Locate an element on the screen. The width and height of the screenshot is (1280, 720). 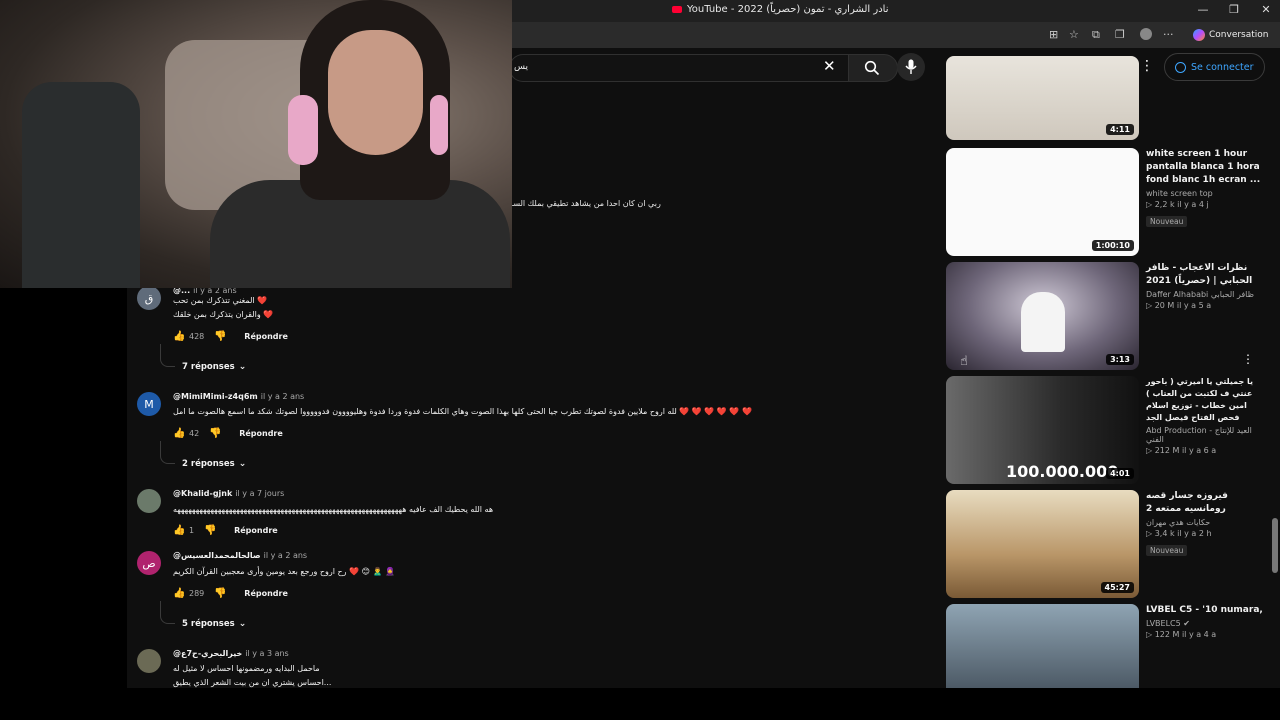
new-badge: Nouveau is located at coordinates (1167, 221).